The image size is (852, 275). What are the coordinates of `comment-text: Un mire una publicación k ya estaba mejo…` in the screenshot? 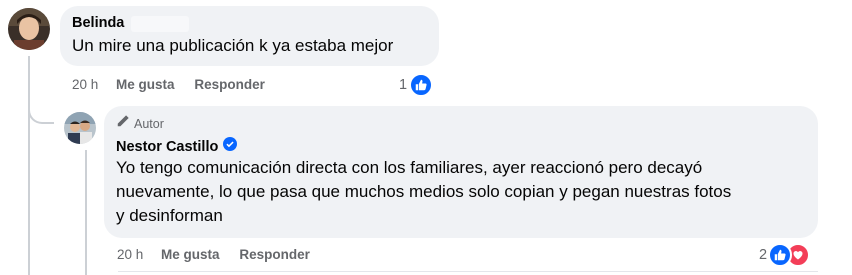 It's located at (233, 45).